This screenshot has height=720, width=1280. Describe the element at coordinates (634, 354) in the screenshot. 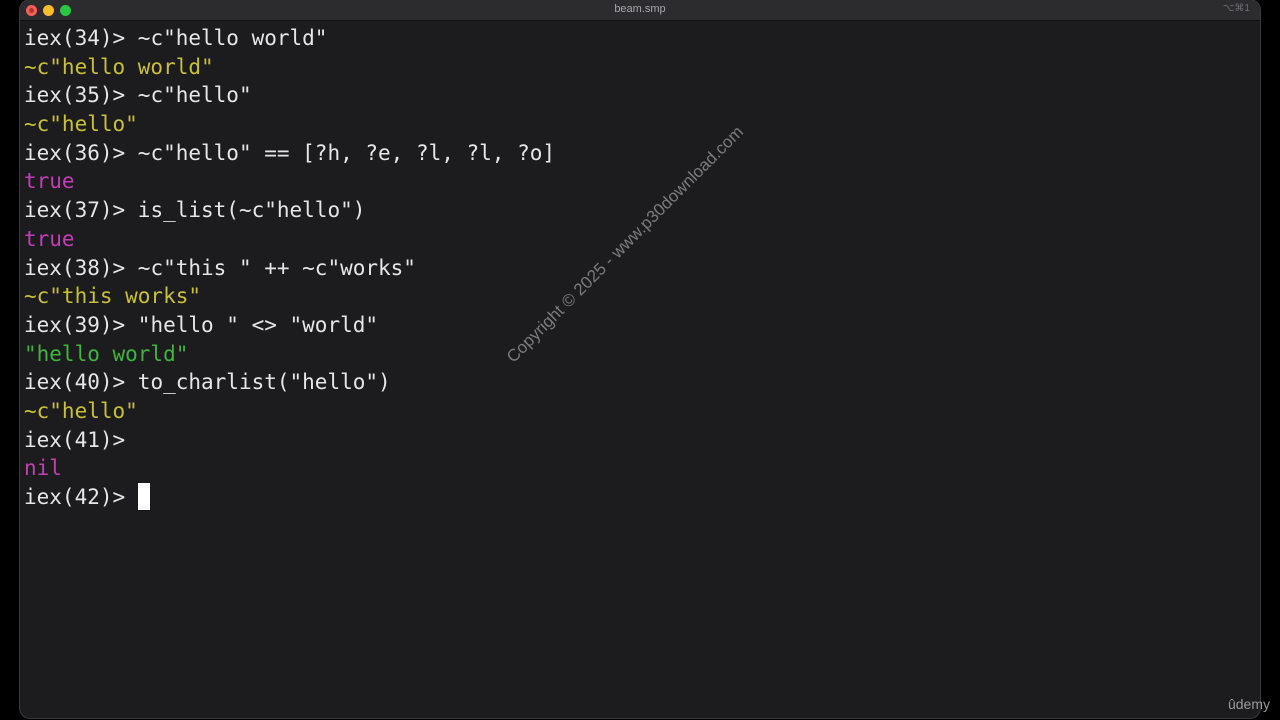

I see `result-line: "hello world"` at that location.